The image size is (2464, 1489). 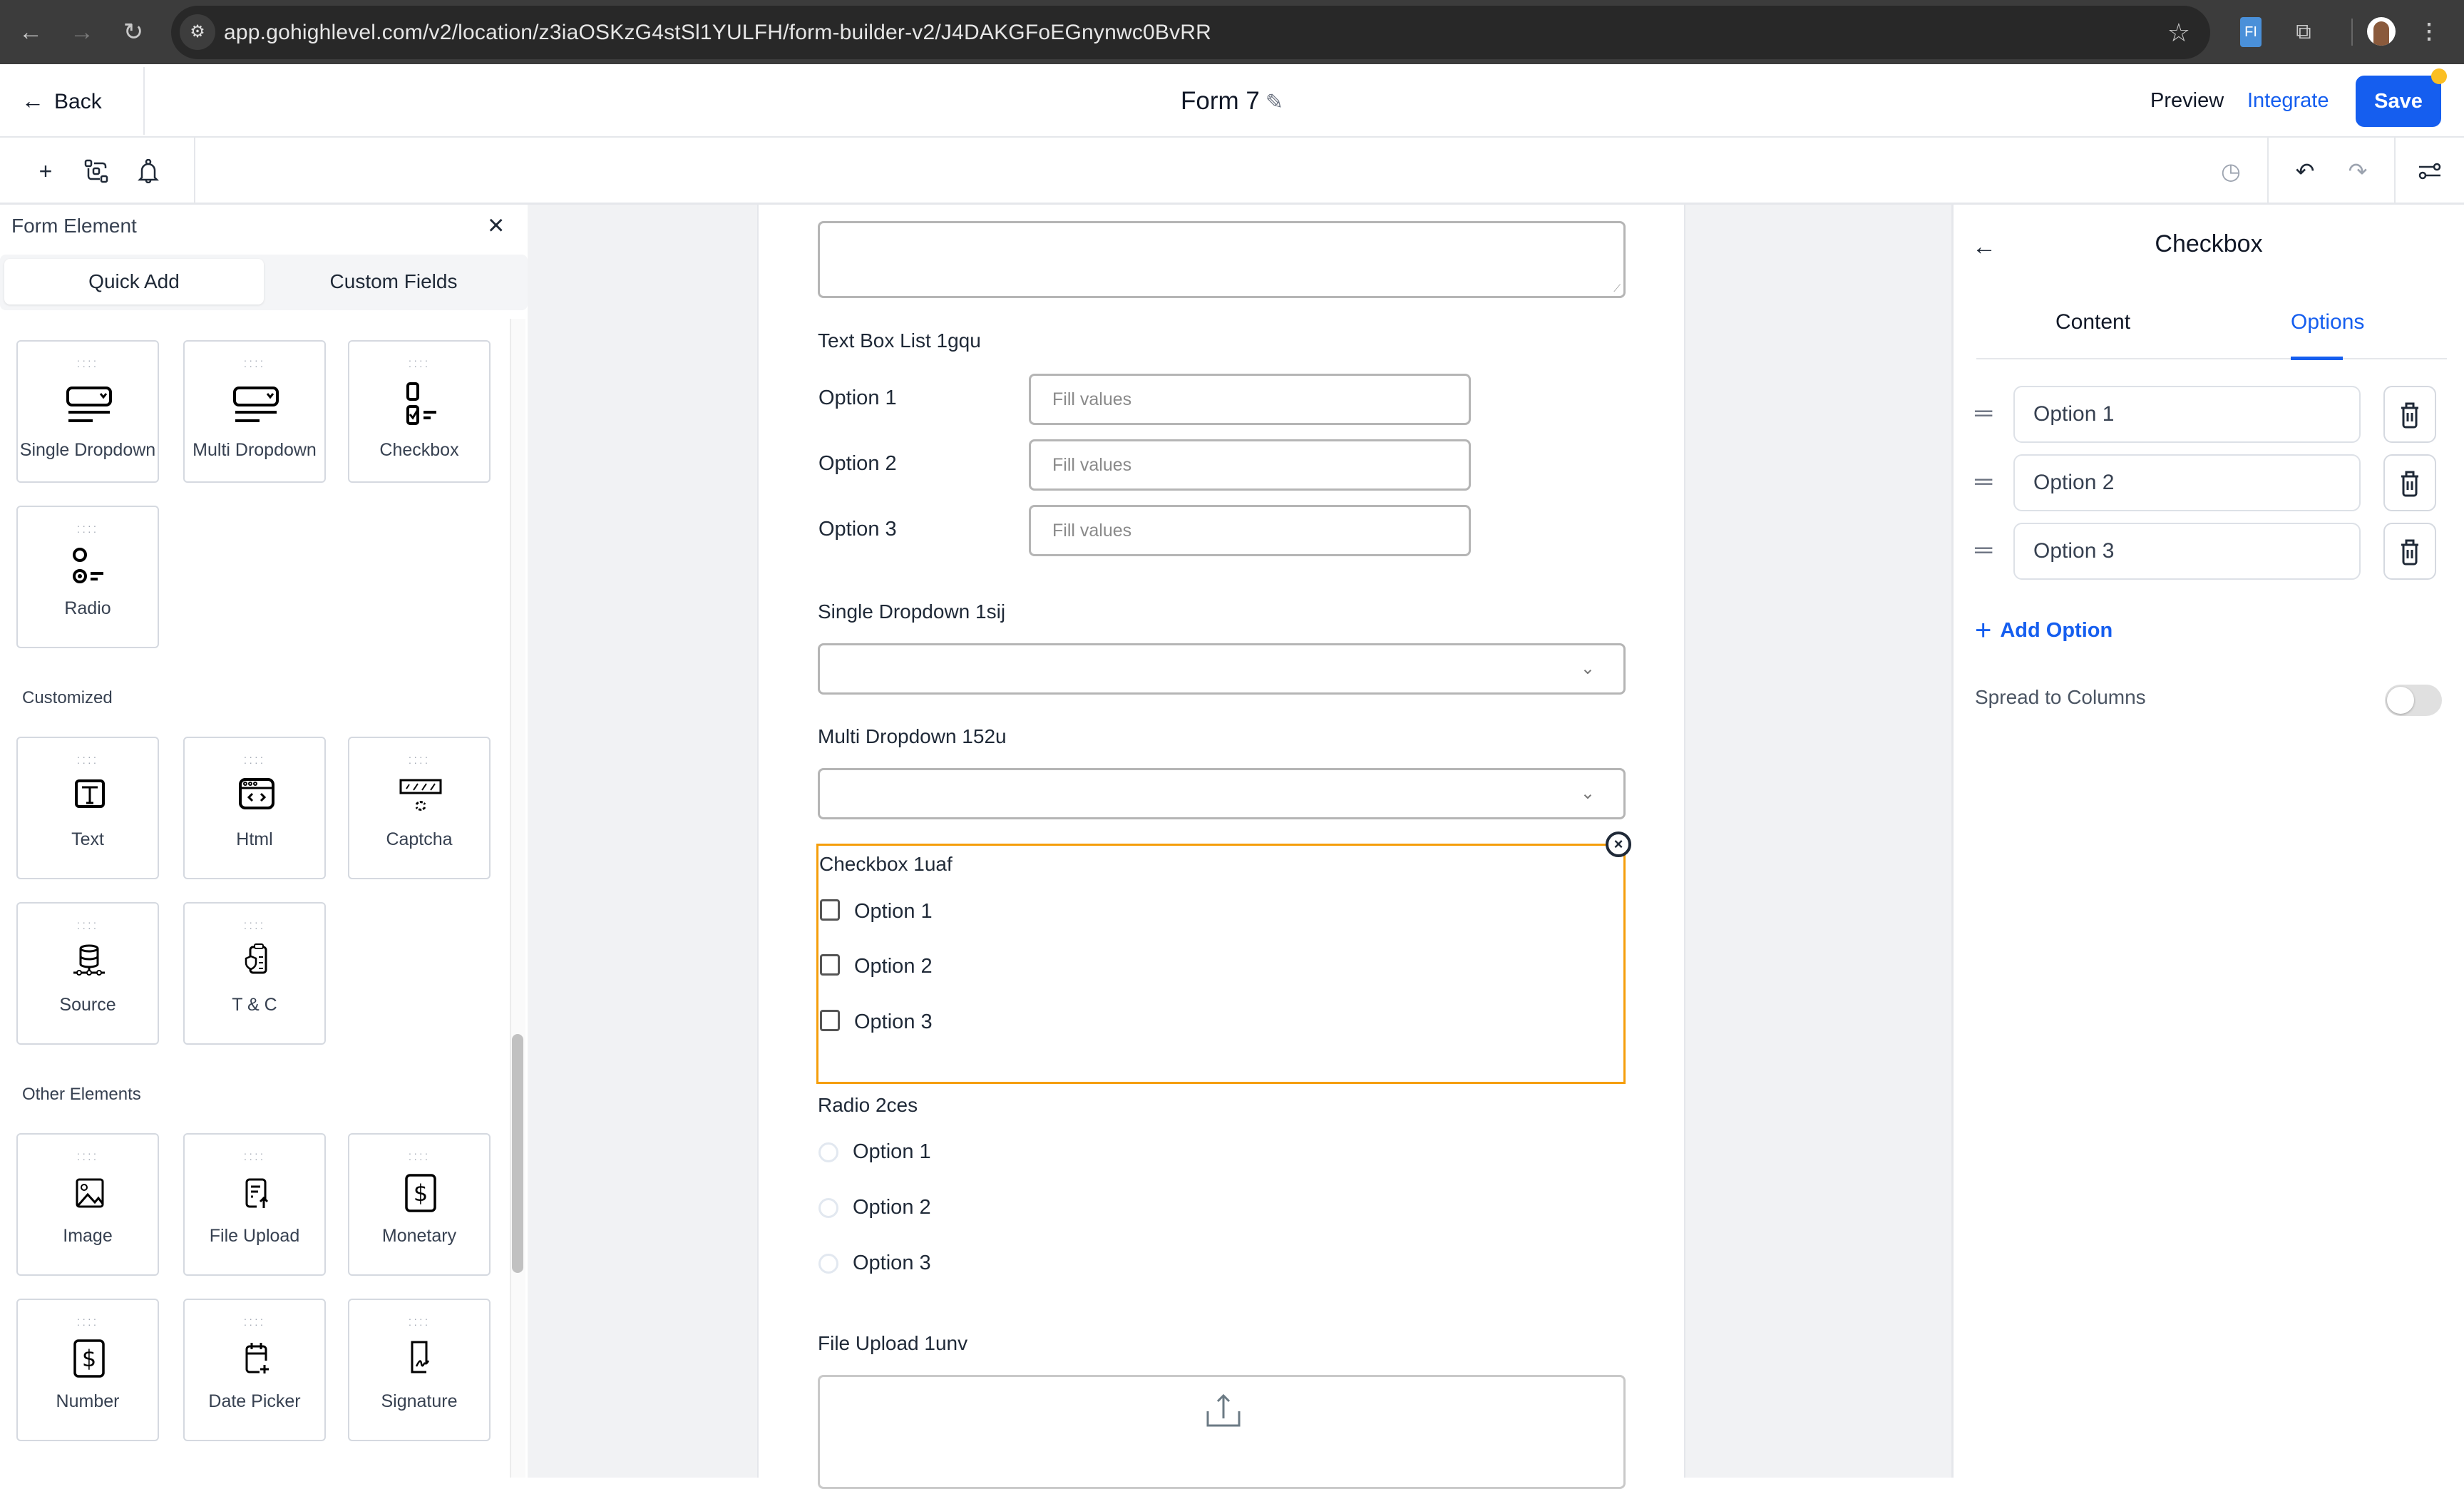 I want to click on form-title: Form 7 ✎, so click(x=1232, y=101).